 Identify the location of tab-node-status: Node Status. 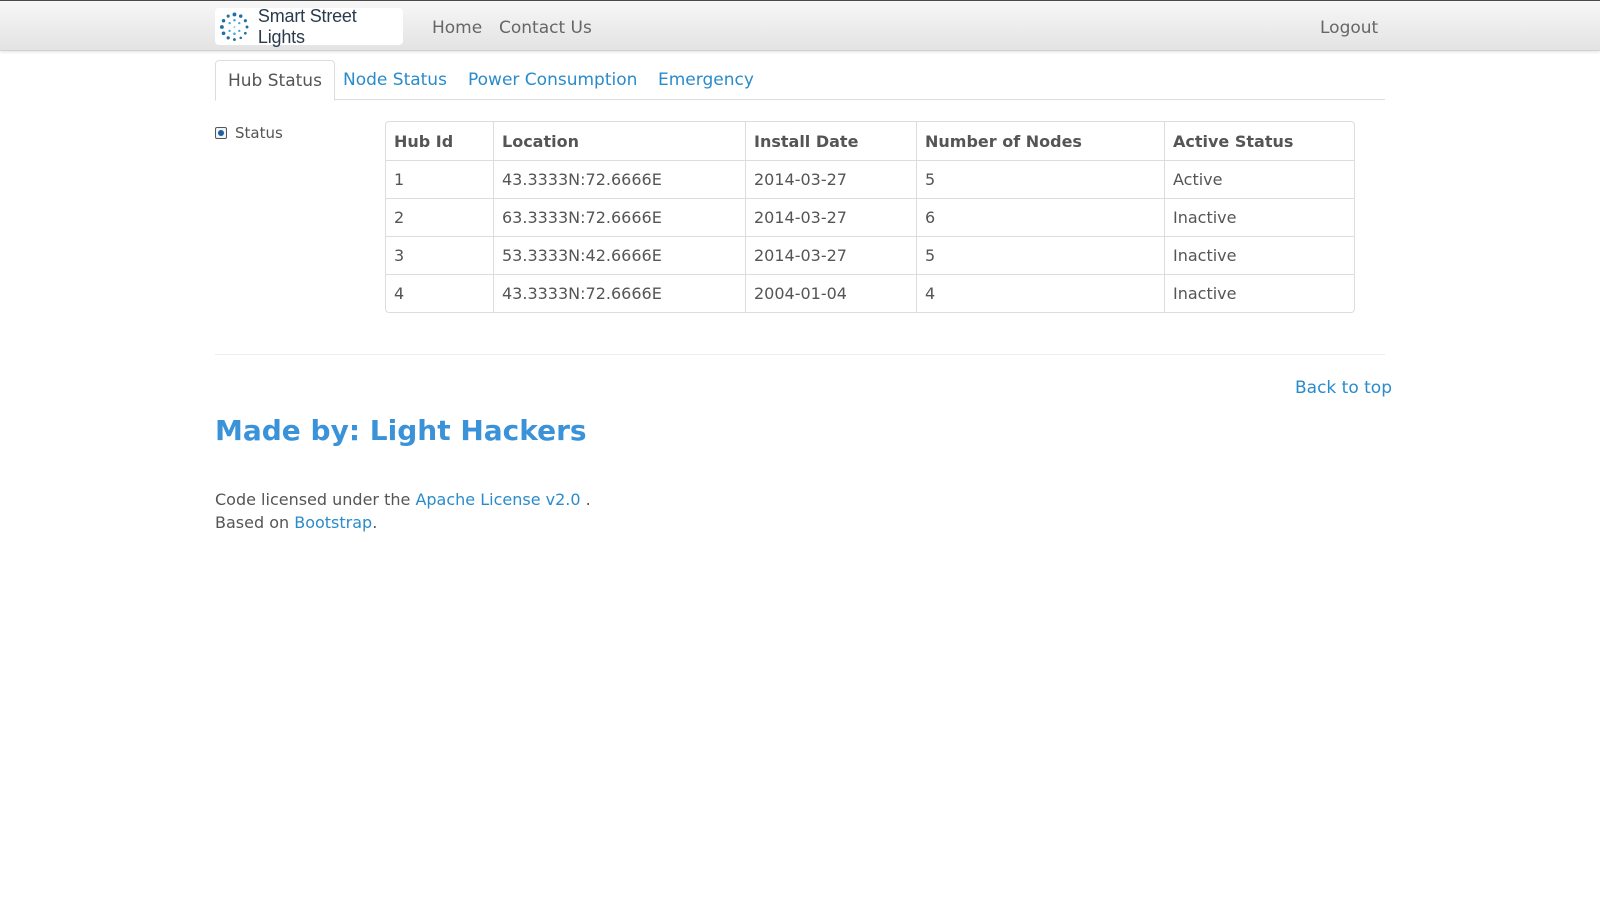
(395, 80).